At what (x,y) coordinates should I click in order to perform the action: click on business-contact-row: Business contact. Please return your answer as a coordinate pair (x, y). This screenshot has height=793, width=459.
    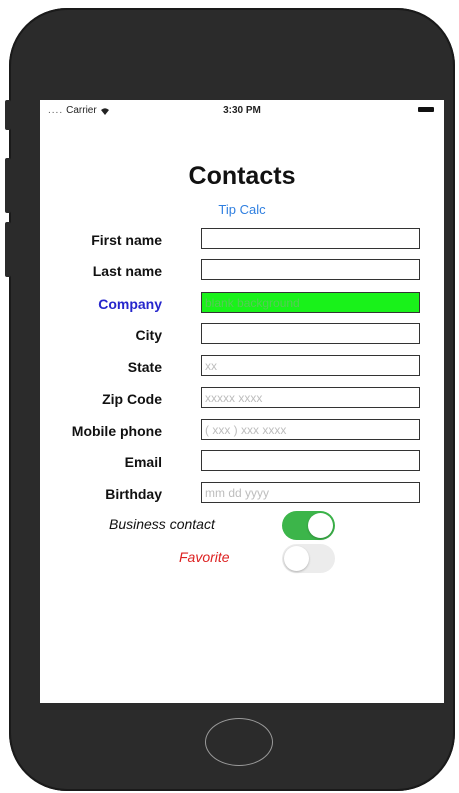
    Looking at the image, I should click on (242, 526).